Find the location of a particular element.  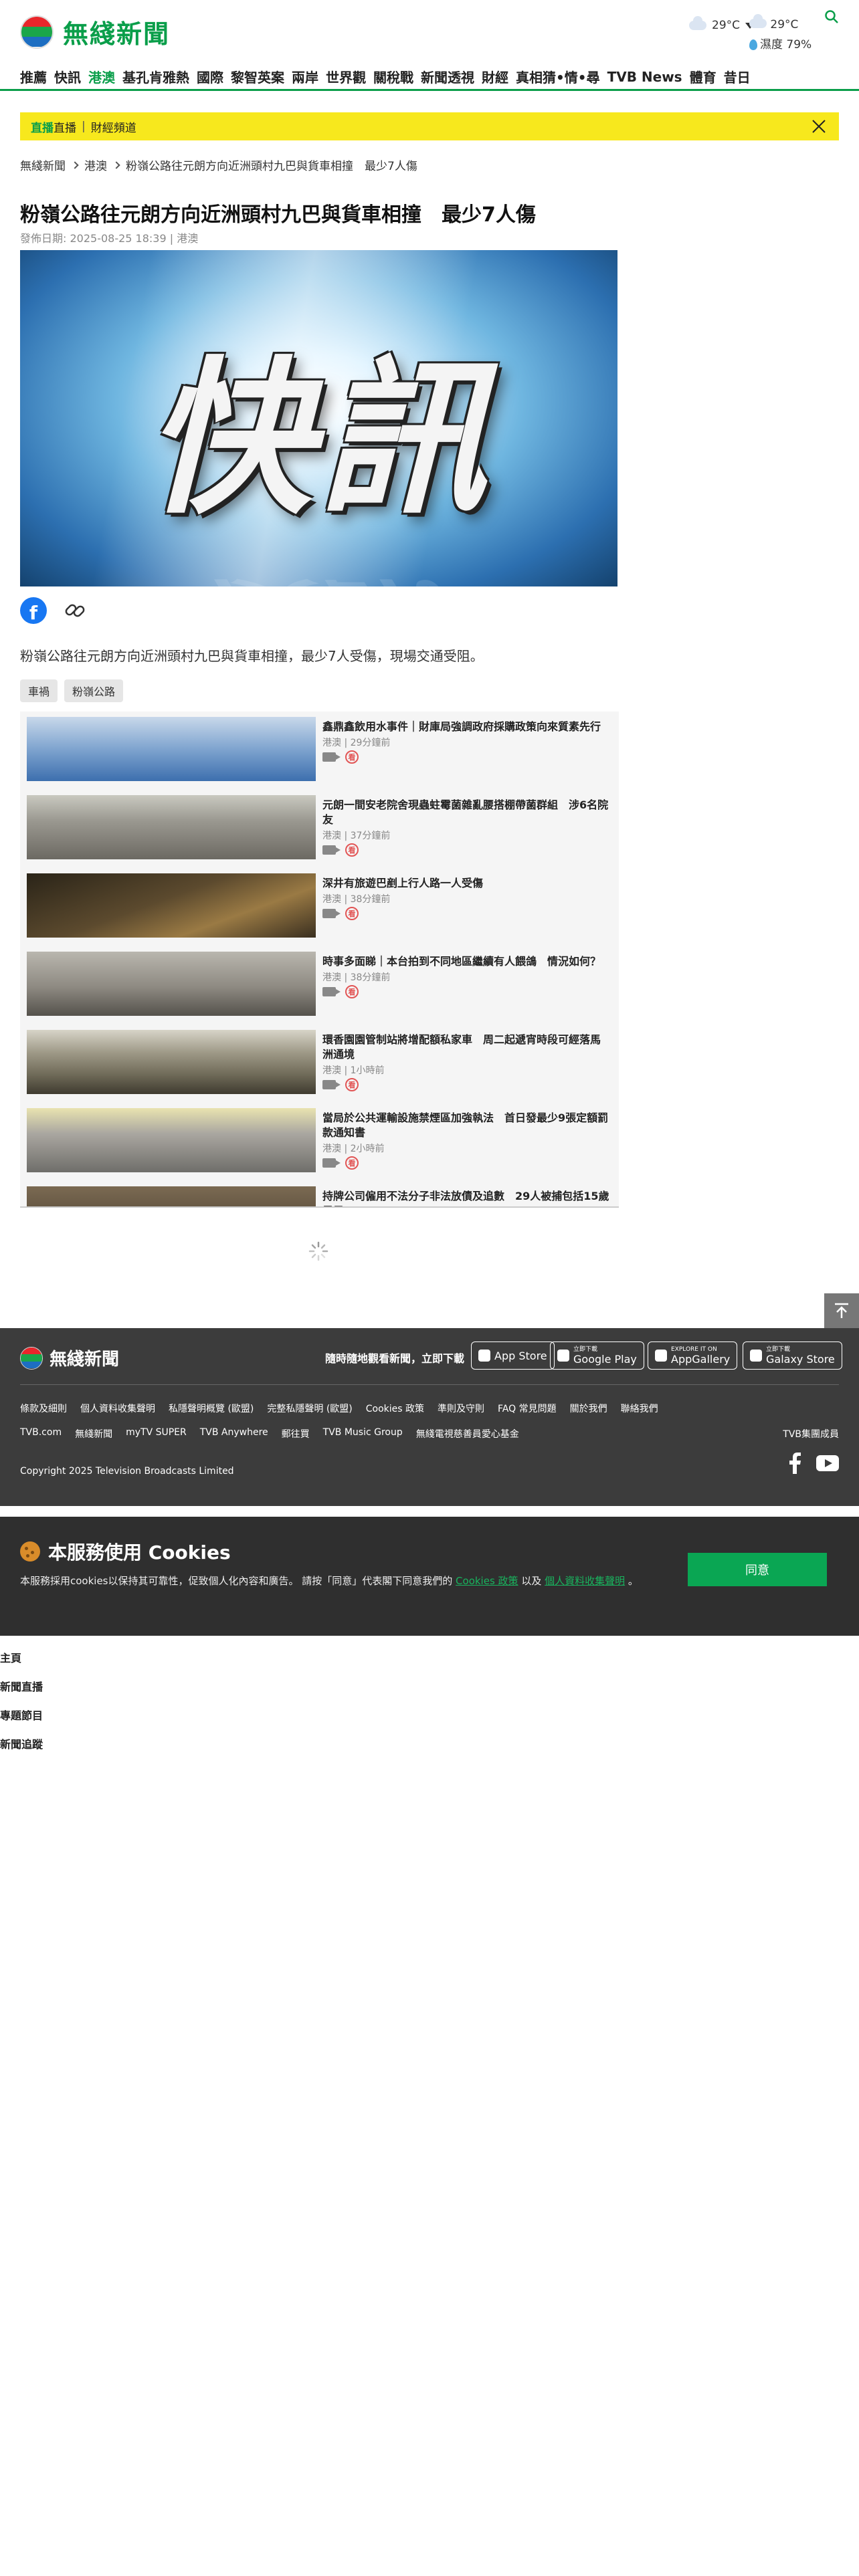

cookie-title-text: 本服務使用 Cookies is located at coordinates (139, 1553).